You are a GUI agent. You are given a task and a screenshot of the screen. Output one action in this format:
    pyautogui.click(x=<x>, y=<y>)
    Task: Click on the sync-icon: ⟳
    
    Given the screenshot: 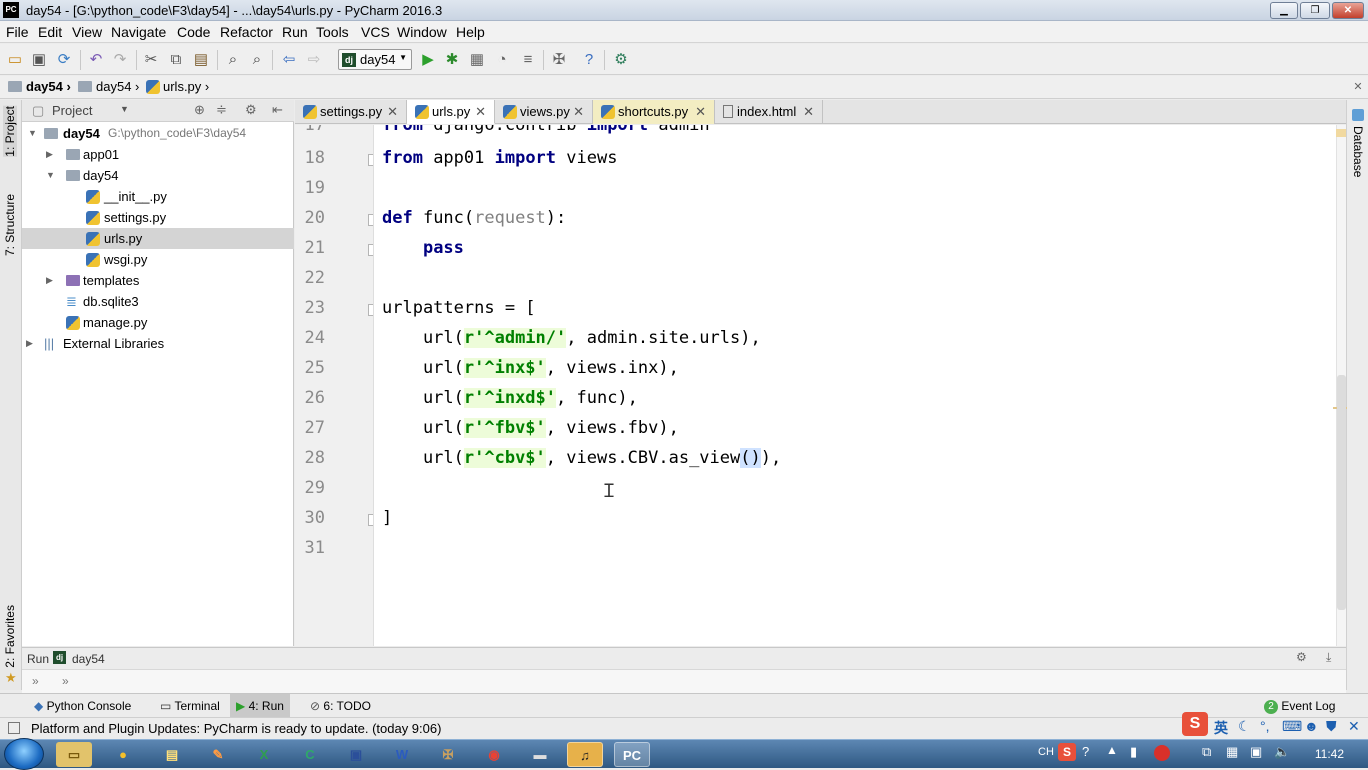 What is the action you would take?
    pyautogui.click(x=64, y=60)
    